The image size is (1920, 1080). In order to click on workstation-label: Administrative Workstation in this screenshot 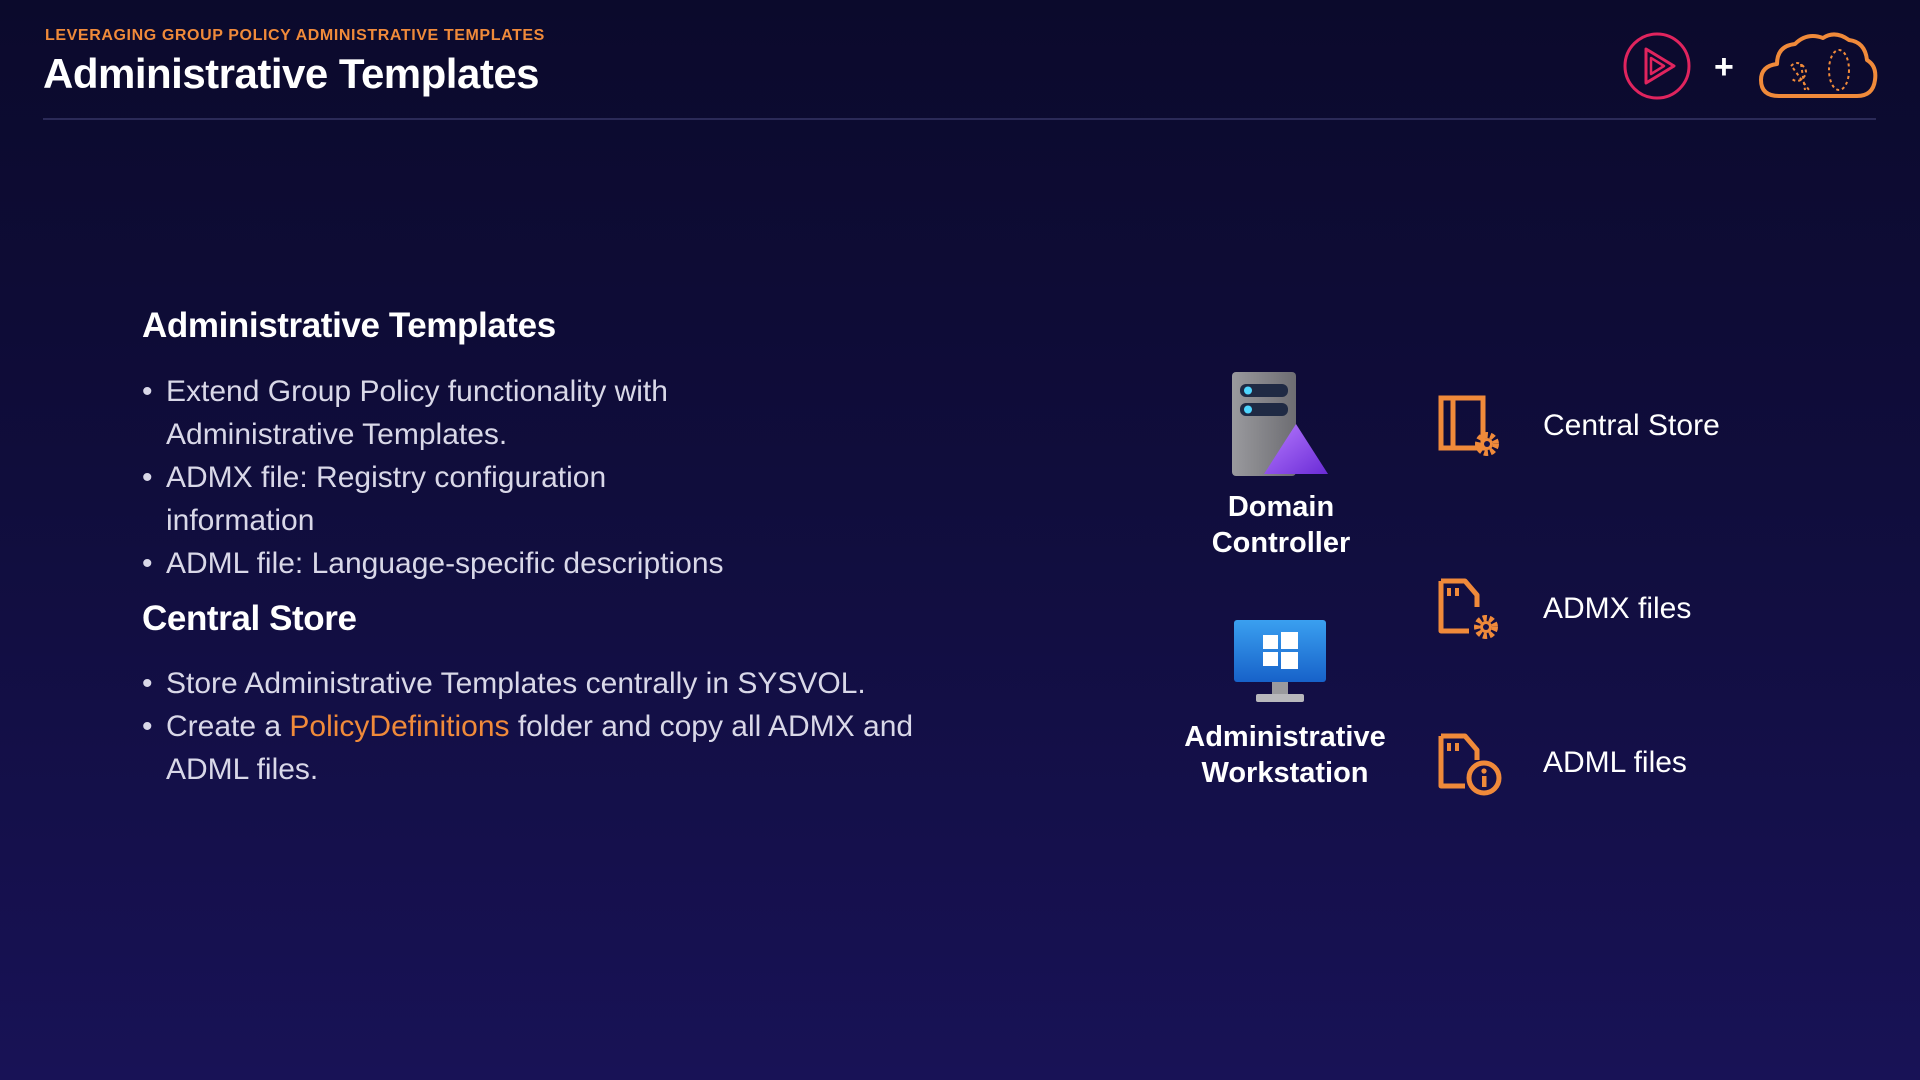, I will do `click(1285, 755)`.